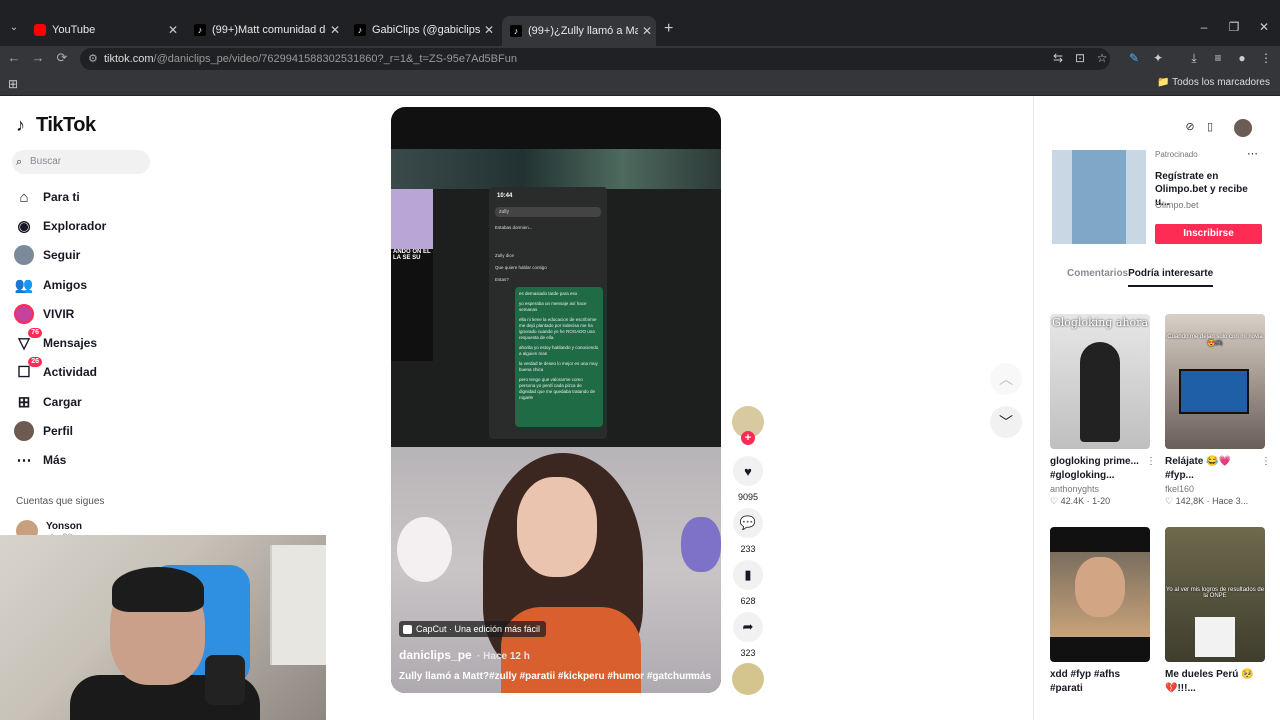 The image size is (1280, 720). I want to click on capcut-icon, so click(407, 629).